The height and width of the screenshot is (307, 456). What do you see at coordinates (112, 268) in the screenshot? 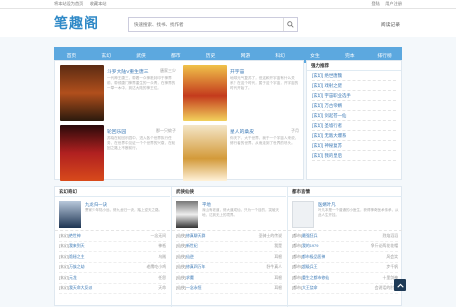
I see `list-item: [玄幻]万族之劫 老鹰吃小鸡` at bounding box center [112, 268].